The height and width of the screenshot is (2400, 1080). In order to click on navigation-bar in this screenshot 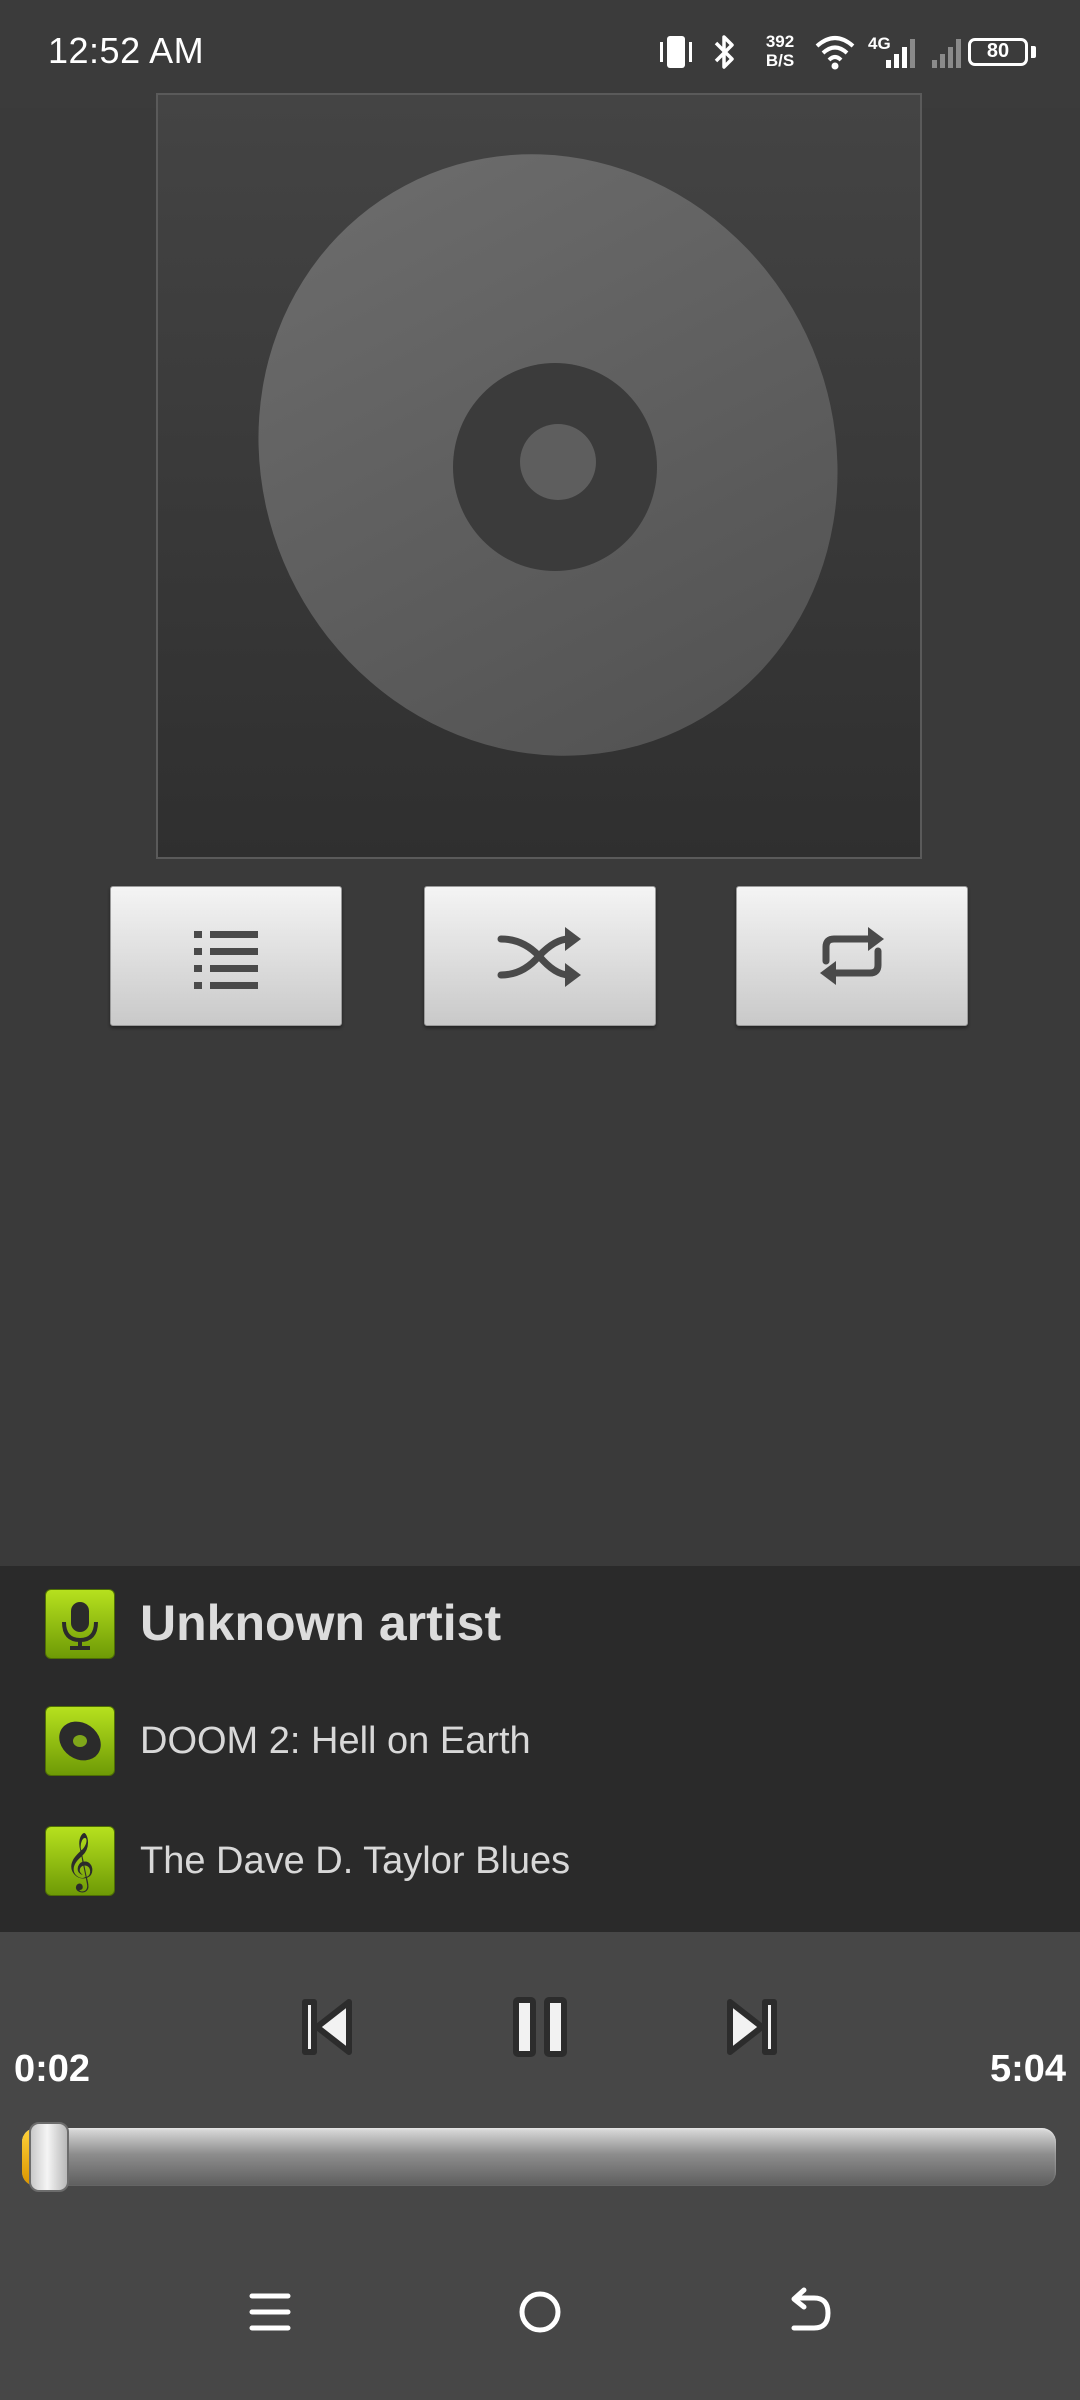, I will do `click(540, 2321)`.